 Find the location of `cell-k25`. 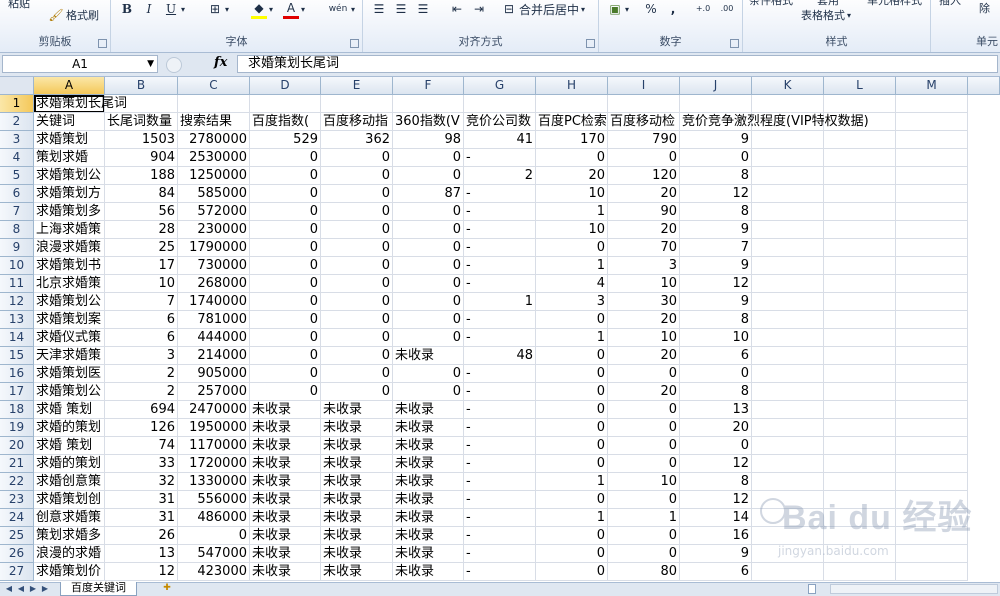

cell-k25 is located at coordinates (788, 536).